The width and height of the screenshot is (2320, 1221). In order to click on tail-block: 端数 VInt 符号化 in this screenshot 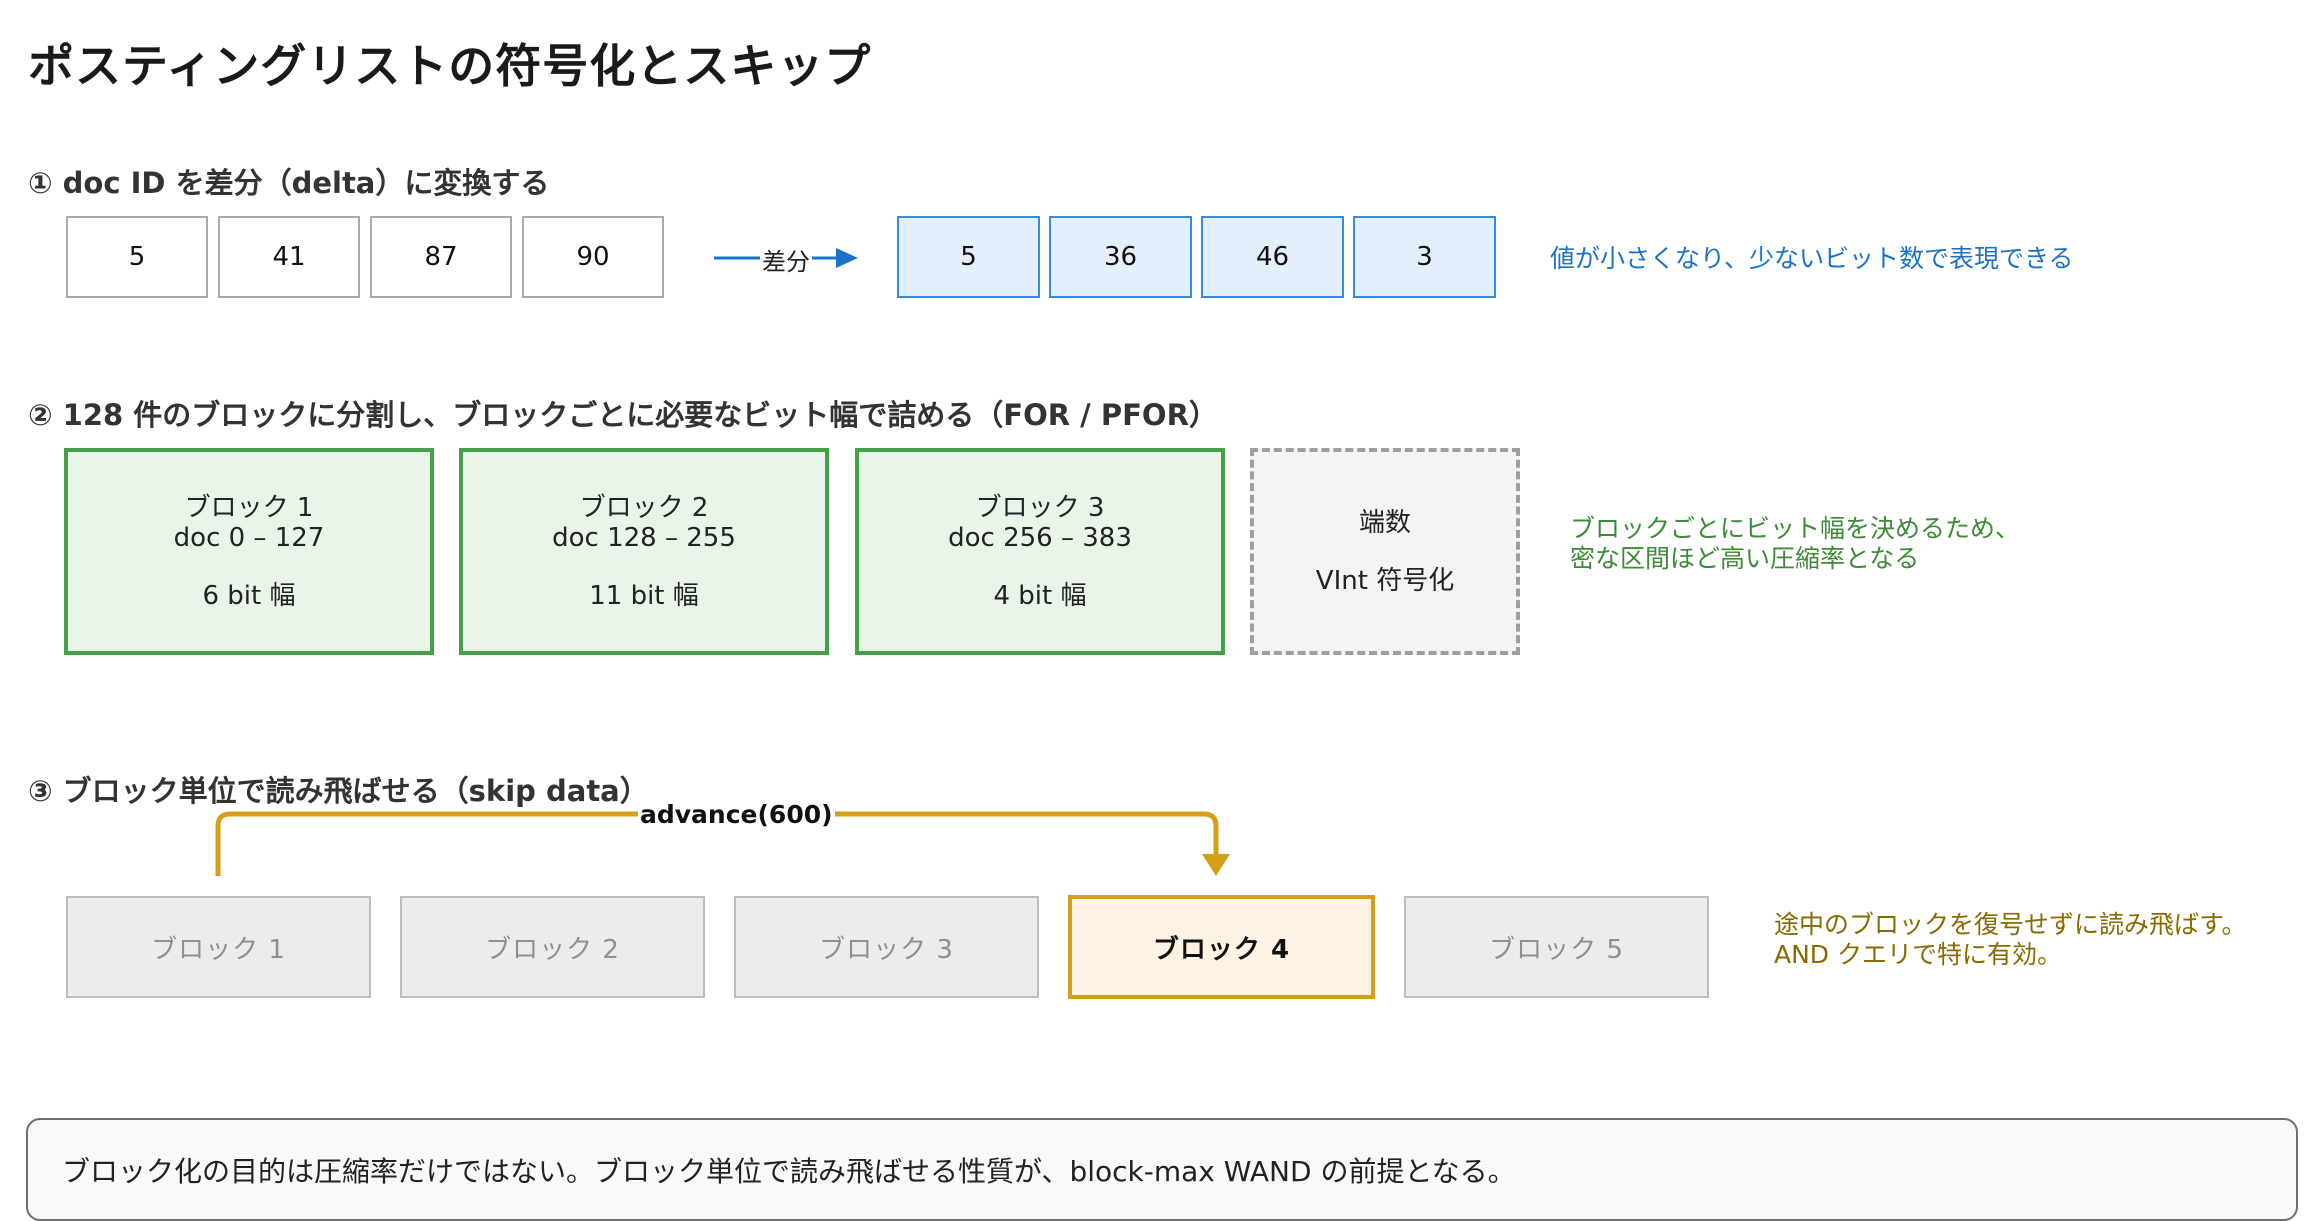, I will do `click(1385, 551)`.